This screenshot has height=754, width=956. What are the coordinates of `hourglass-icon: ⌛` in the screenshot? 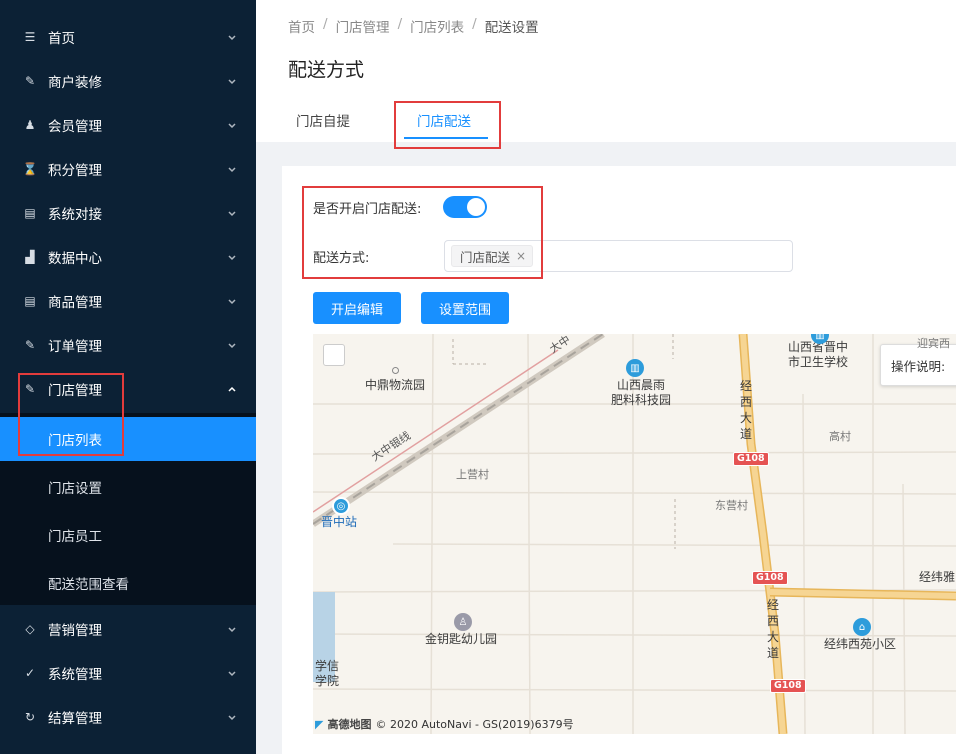 It's located at (30, 169).